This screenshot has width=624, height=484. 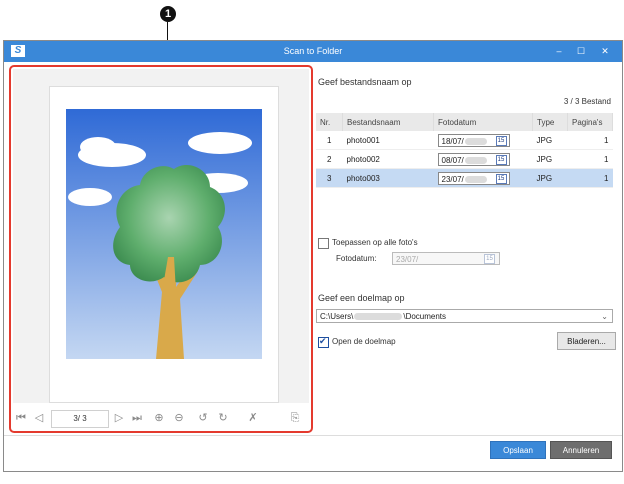 I want to click on preview-toolbar: ⏮ ◁ 3/ 3 ▷ ⏭ ⊕ ⊖ ↺ ↻ ✗ ⎘, so click(x=161, y=418).